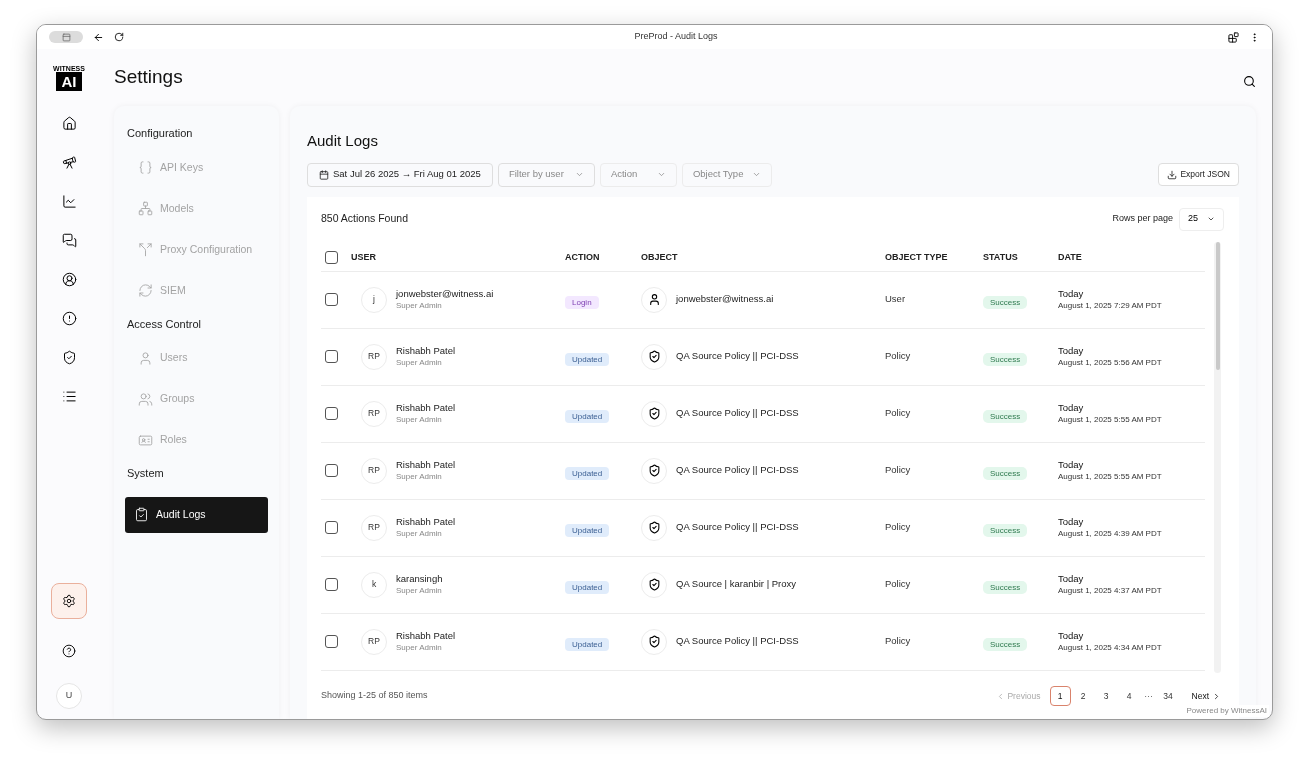 The image size is (1309, 768). I want to click on id-card-icon, so click(145, 440).